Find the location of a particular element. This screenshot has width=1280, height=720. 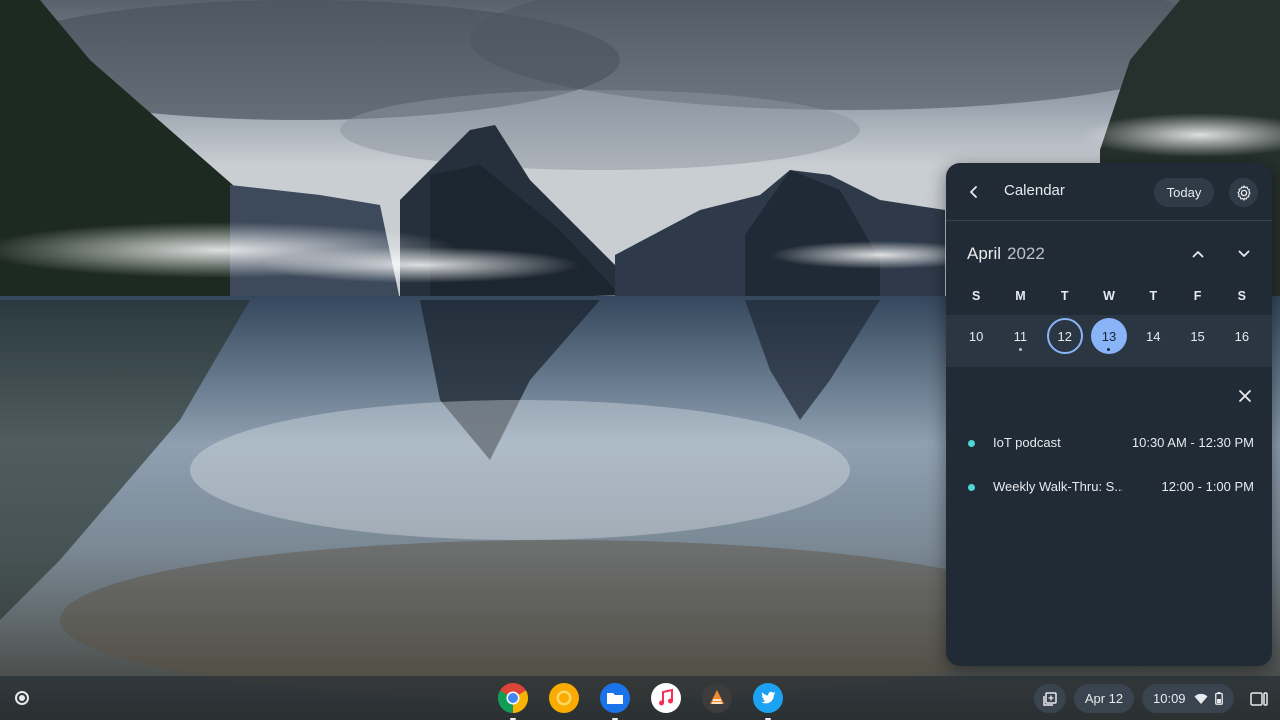

chevron-up-icon is located at coordinates (1198, 254).